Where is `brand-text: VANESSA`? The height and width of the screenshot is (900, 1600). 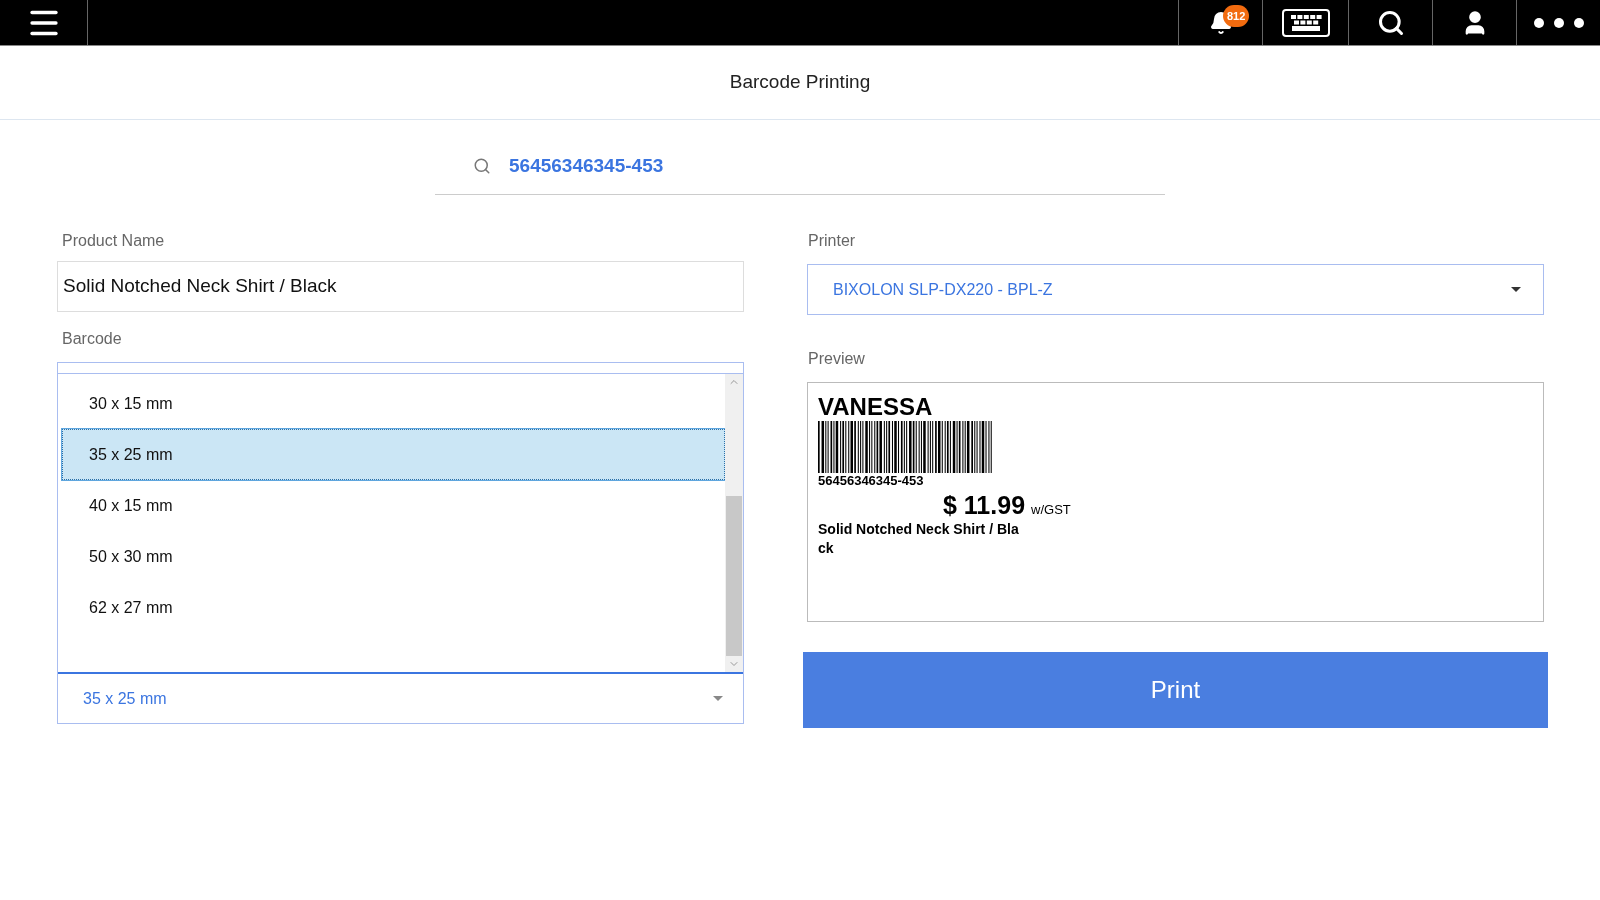 brand-text: VANESSA is located at coordinates (875, 407).